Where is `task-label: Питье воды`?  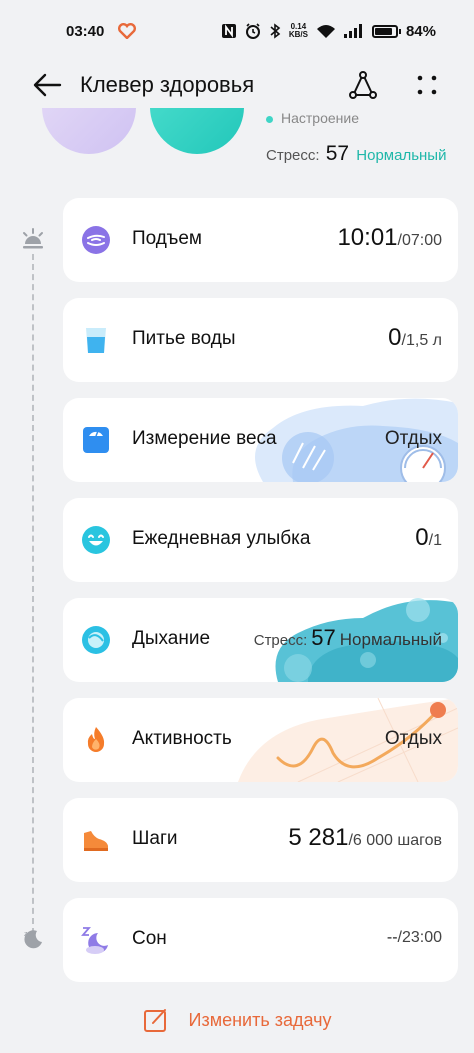
task-label: Питье воды is located at coordinates (184, 338).